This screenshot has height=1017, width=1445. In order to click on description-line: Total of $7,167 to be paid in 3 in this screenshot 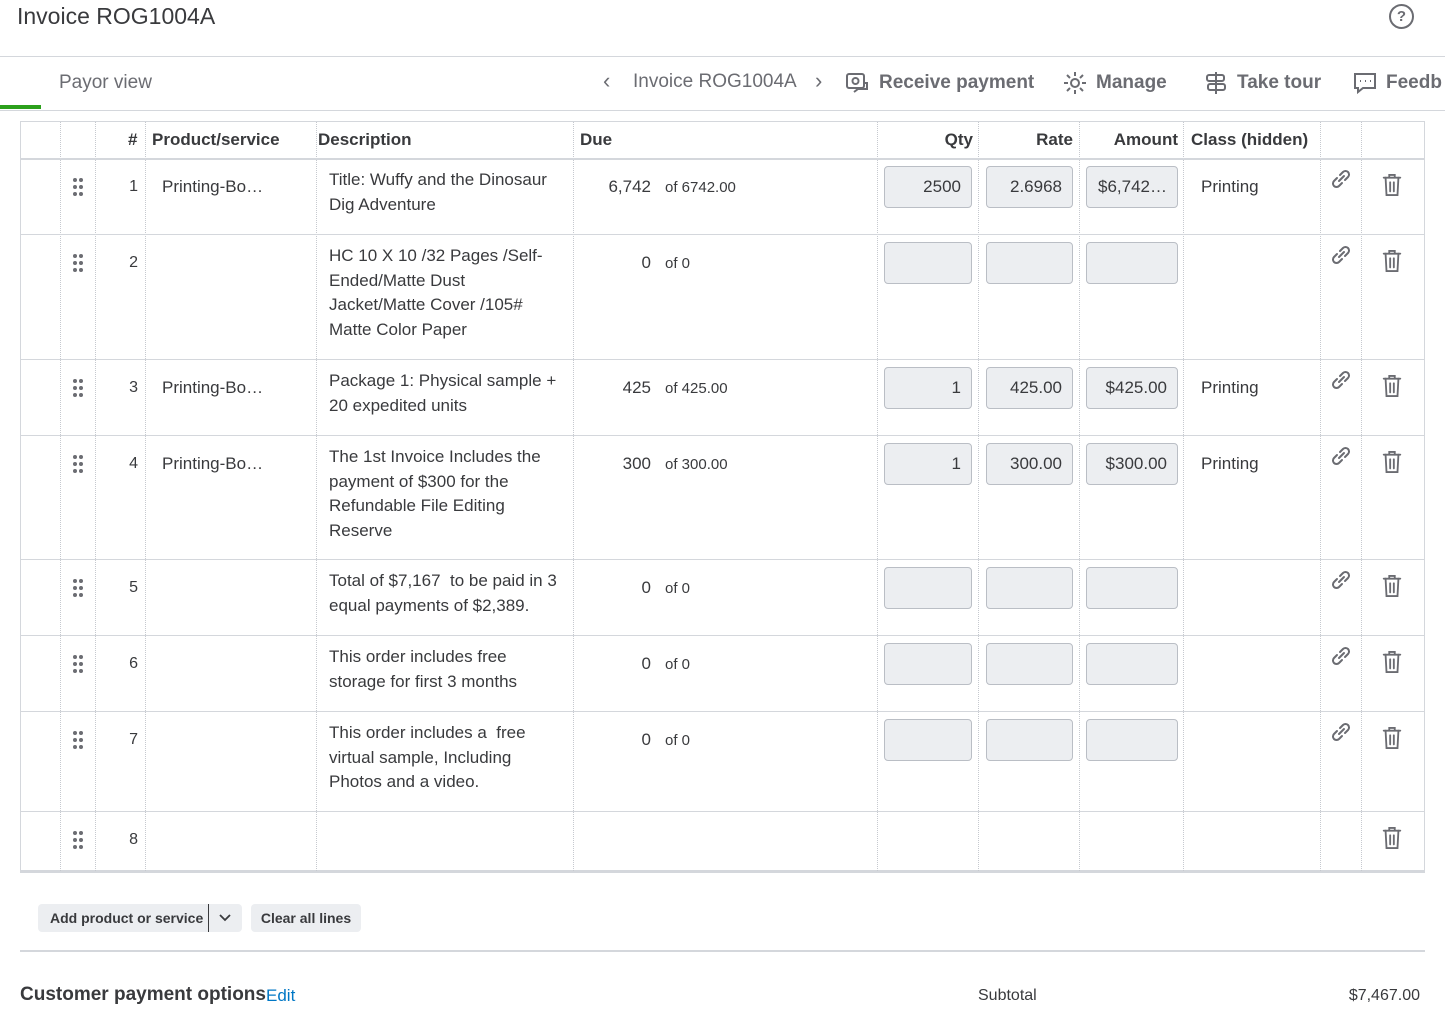, I will do `click(443, 581)`.